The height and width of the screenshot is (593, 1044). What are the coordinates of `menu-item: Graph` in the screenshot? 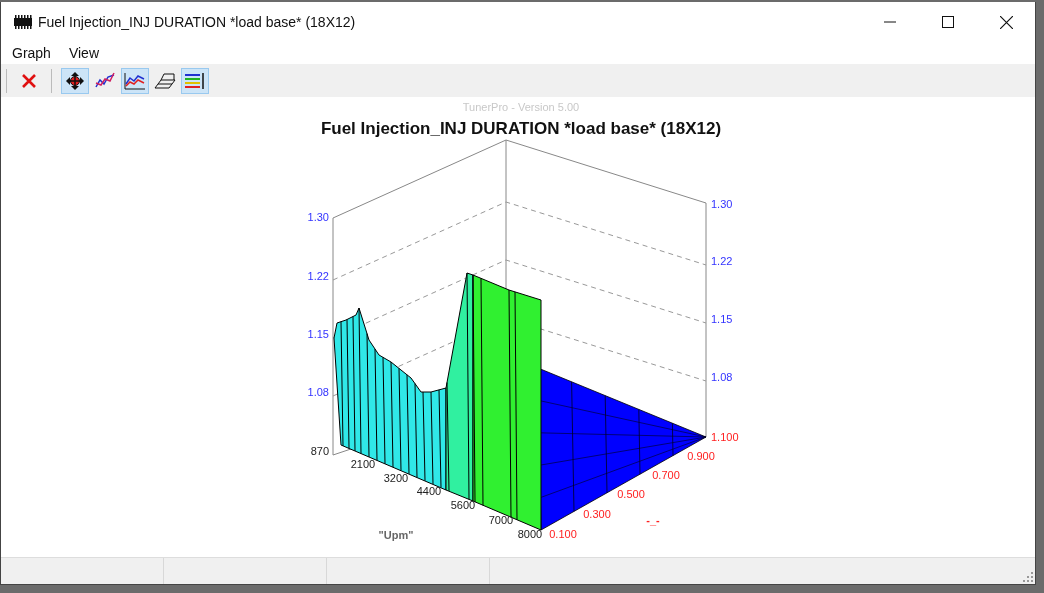 It's located at (31, 53).